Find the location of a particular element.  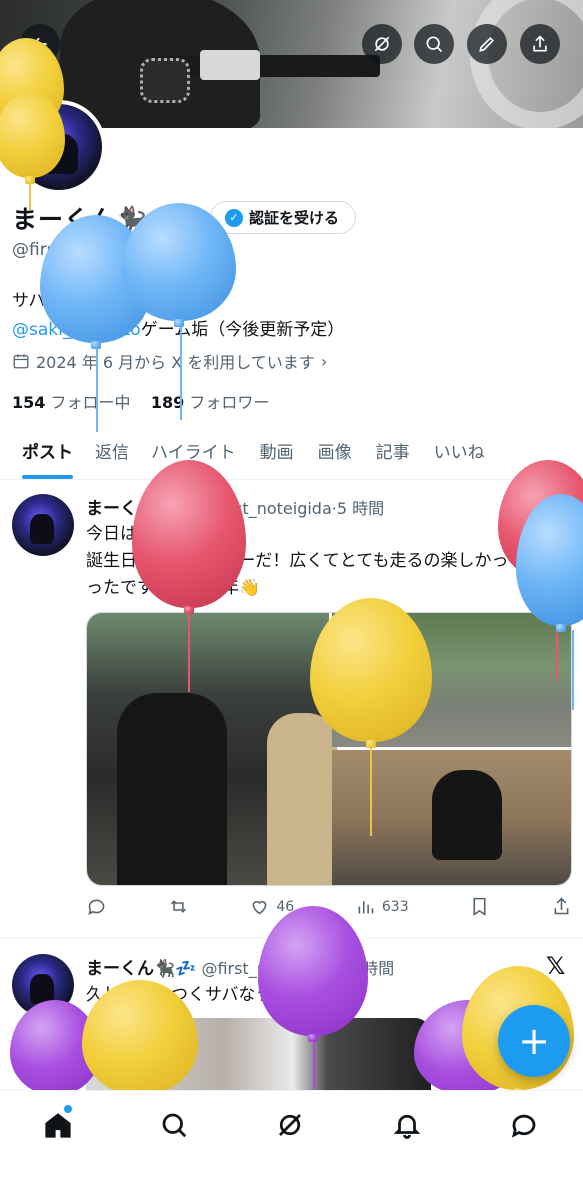

bookmark-icon is located at coordinates (479, 906).